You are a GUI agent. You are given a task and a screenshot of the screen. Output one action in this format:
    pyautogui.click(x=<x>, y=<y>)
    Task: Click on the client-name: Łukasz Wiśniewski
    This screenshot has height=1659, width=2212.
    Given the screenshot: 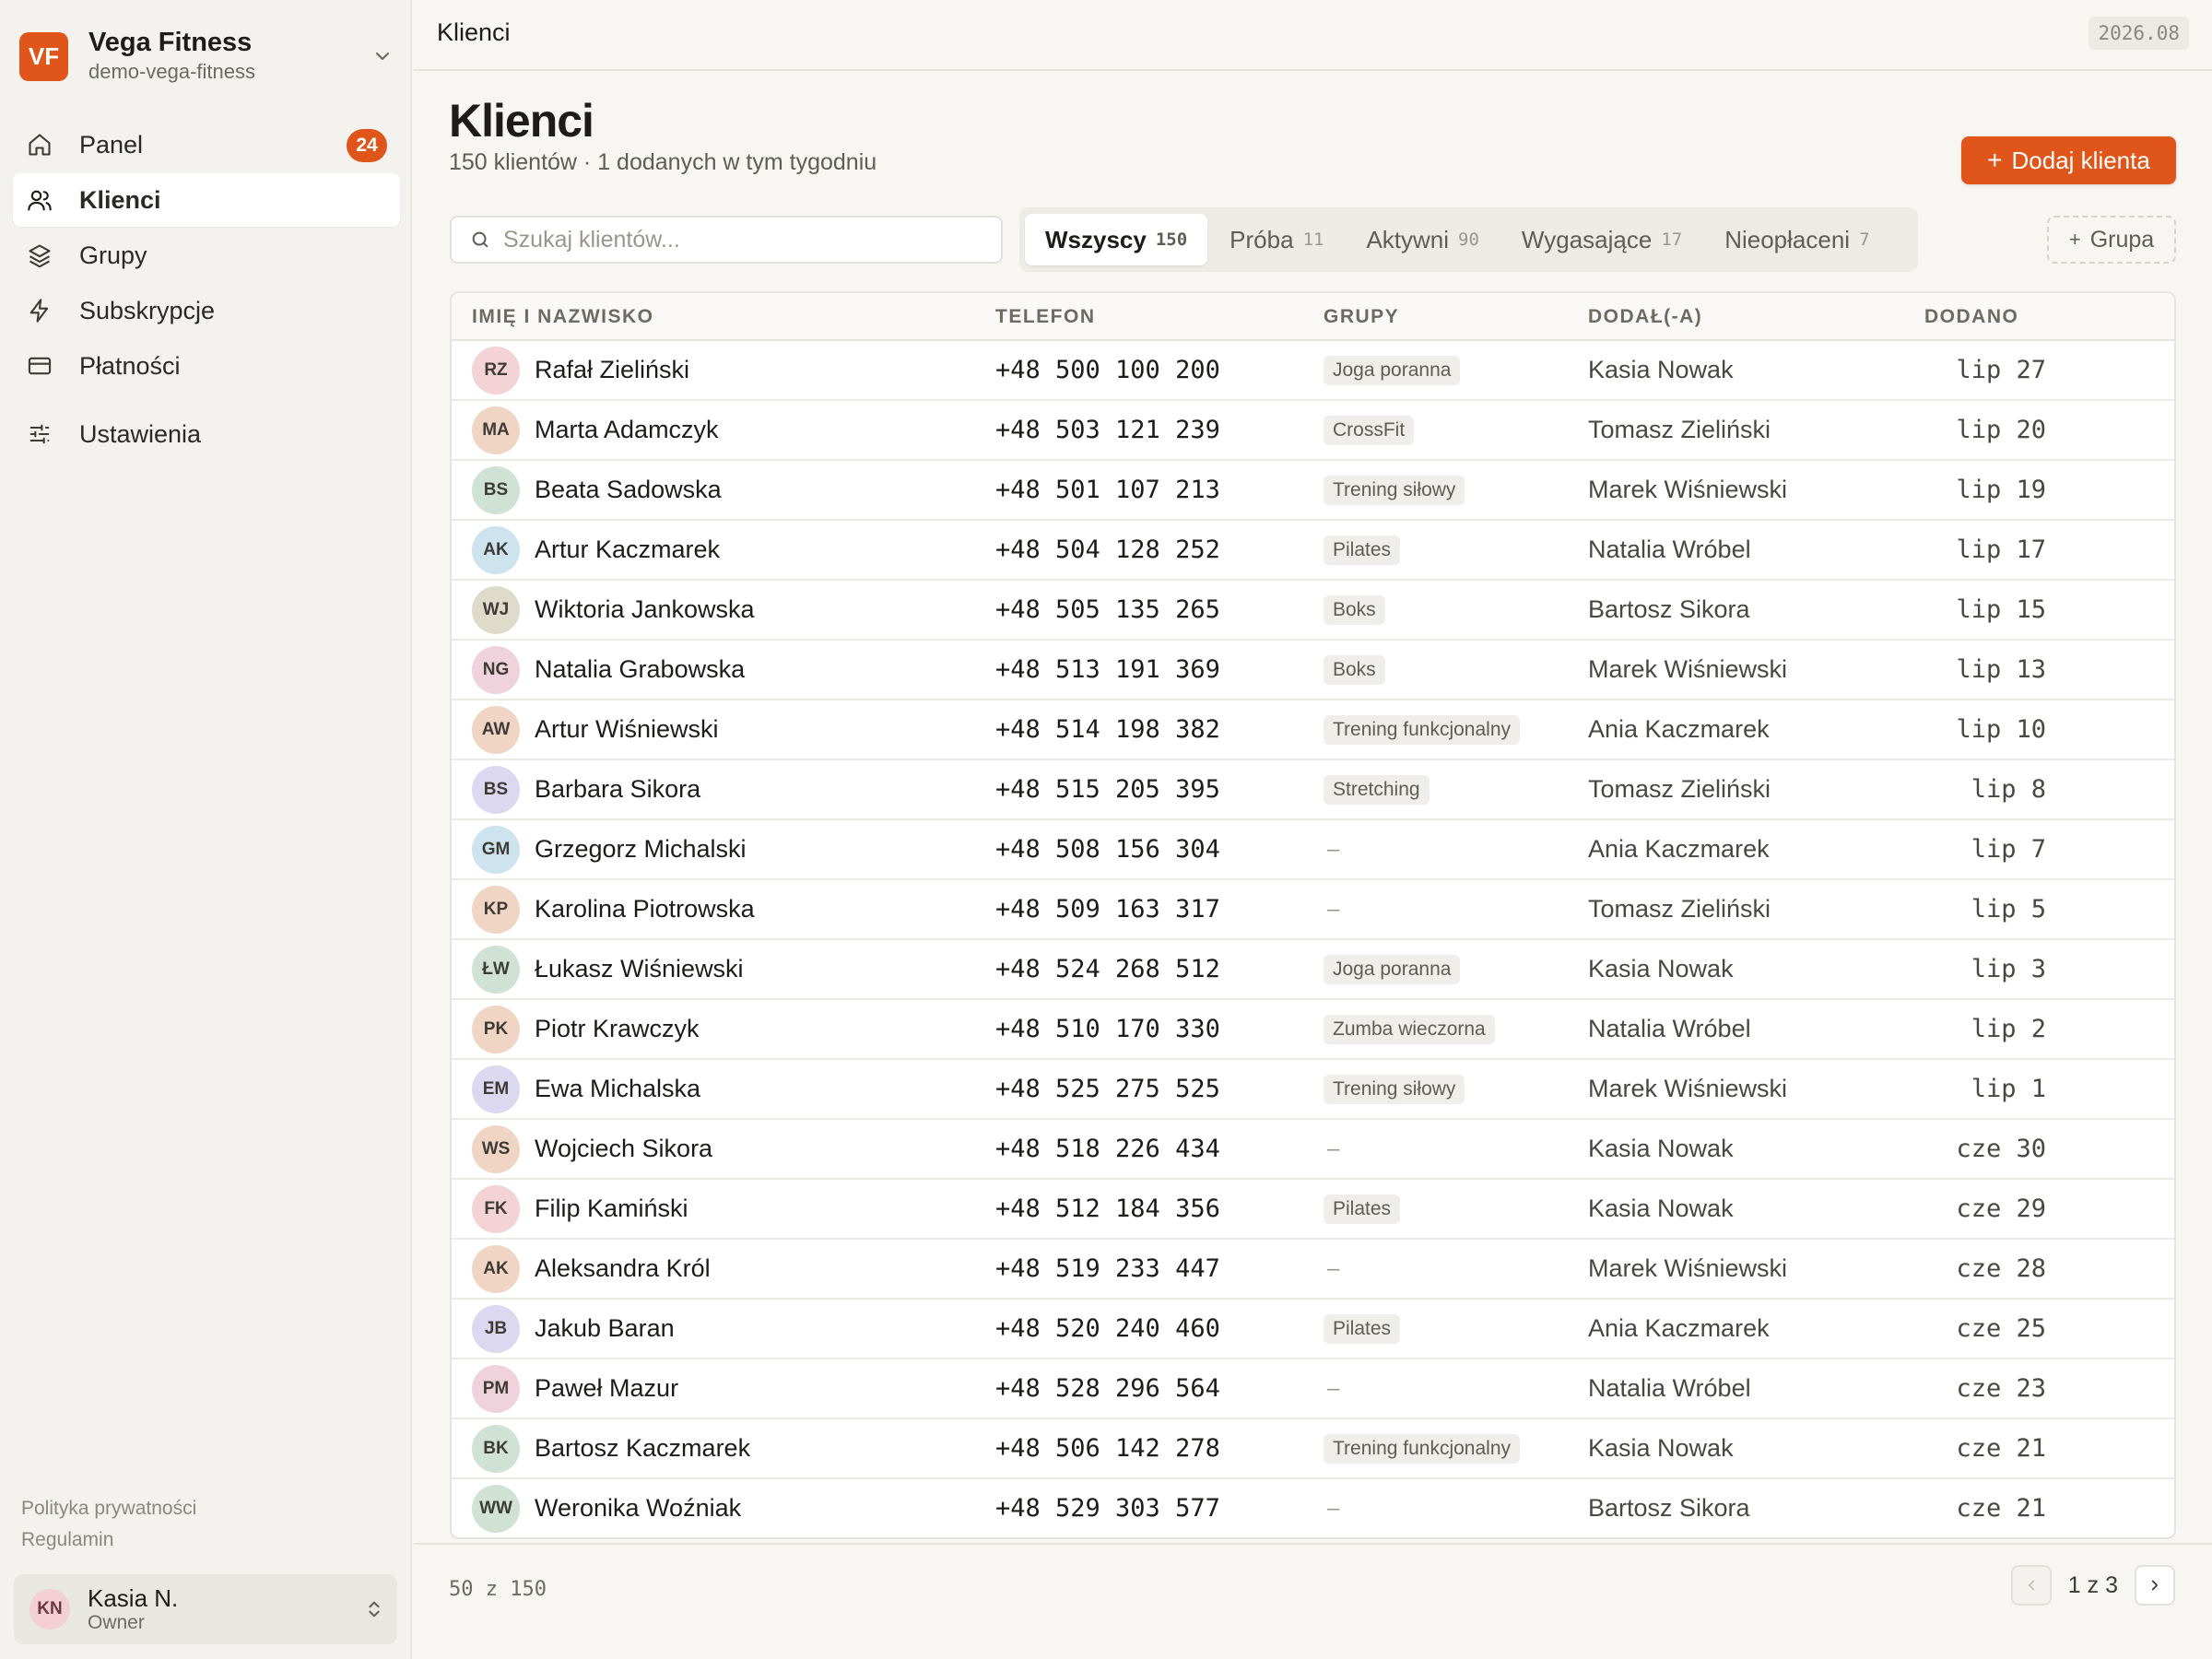 What is the action you would take?
    pyautogui.click(x=639, y=969)
    